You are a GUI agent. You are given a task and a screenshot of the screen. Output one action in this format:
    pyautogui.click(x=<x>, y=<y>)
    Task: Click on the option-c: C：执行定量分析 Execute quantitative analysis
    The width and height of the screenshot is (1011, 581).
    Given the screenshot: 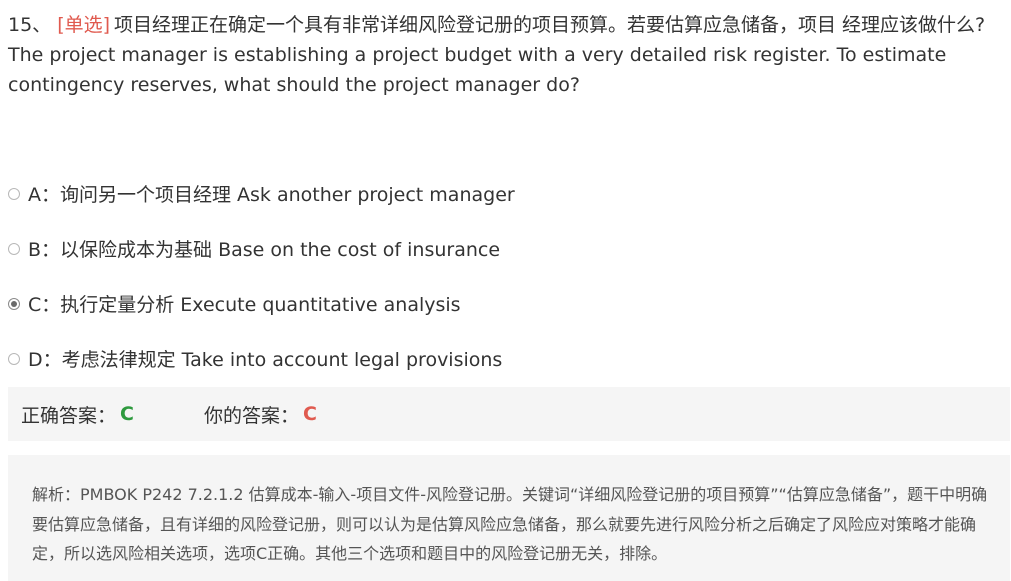 What is the action you would take?
    pyautogui.click(x=506, y=303)
    